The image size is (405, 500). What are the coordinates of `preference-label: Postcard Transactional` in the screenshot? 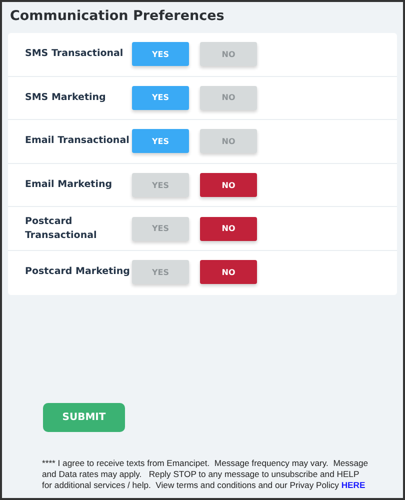 It's located at (61, 228).